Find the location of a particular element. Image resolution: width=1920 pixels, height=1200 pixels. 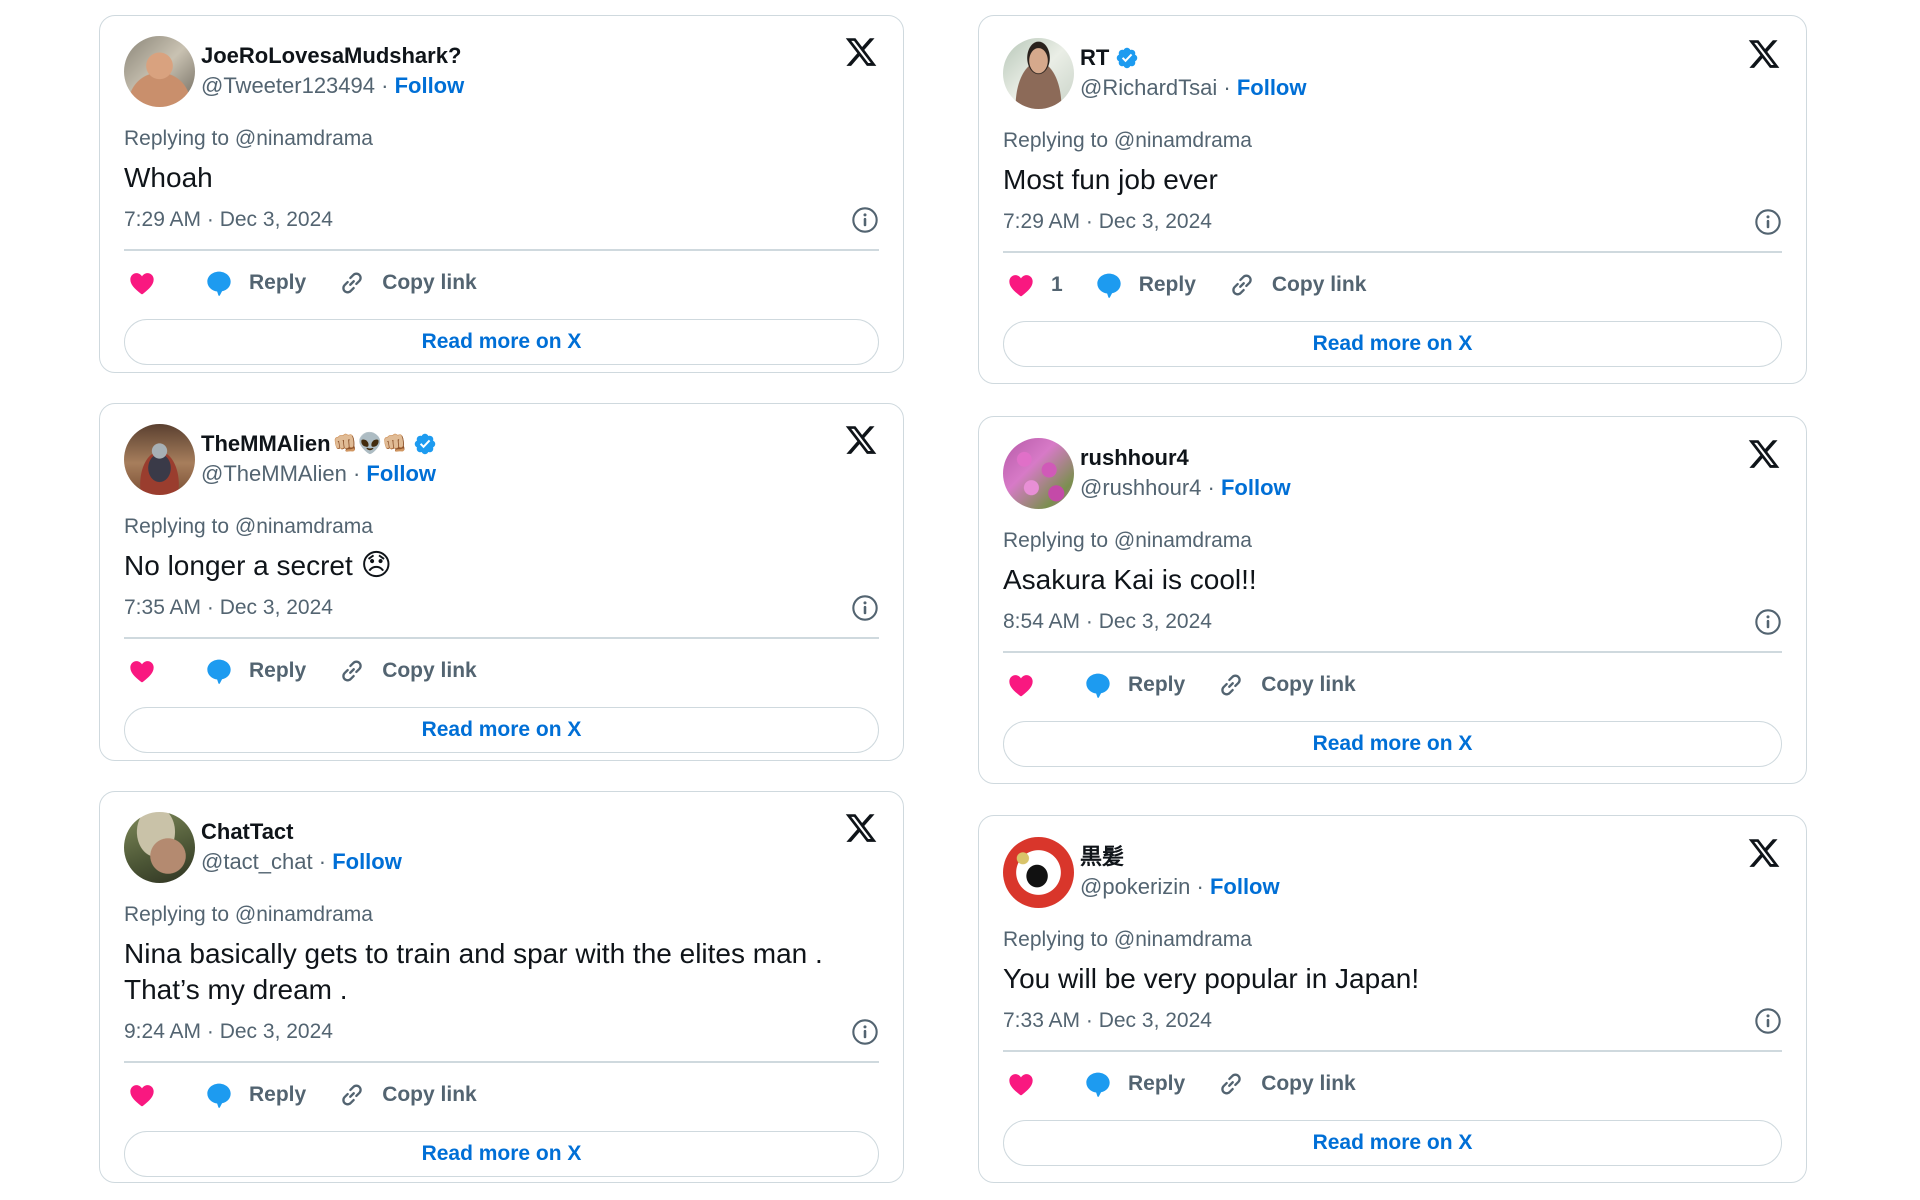

tweet-timestamp: 7:35 AM · Dec 3, 2024 is located at coordinates (228, 608).